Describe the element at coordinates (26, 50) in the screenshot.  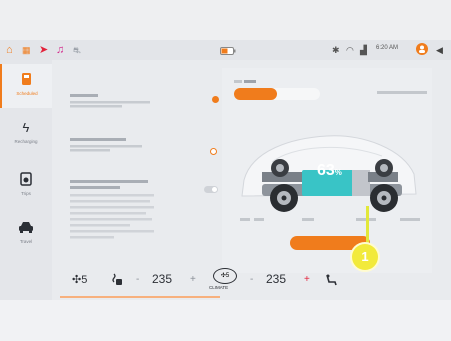
I see `grid-icon: ▦` at that location.